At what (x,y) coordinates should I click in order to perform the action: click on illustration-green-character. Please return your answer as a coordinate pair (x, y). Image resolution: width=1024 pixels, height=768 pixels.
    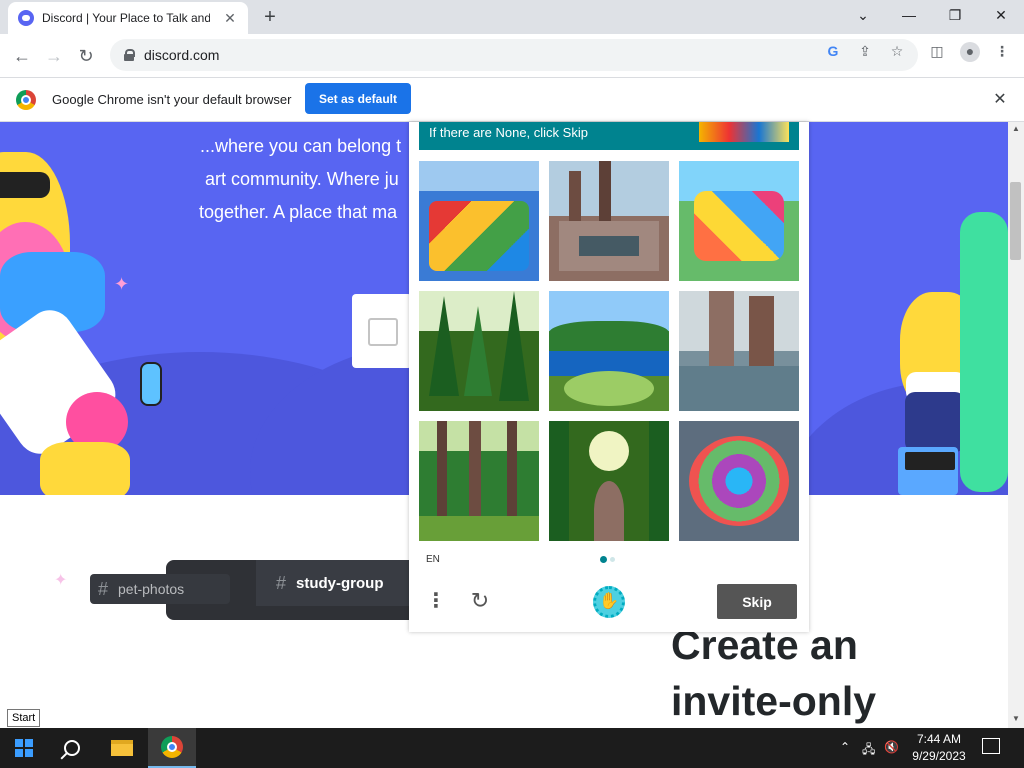
    Looking at the image, I should click on (984, 352).